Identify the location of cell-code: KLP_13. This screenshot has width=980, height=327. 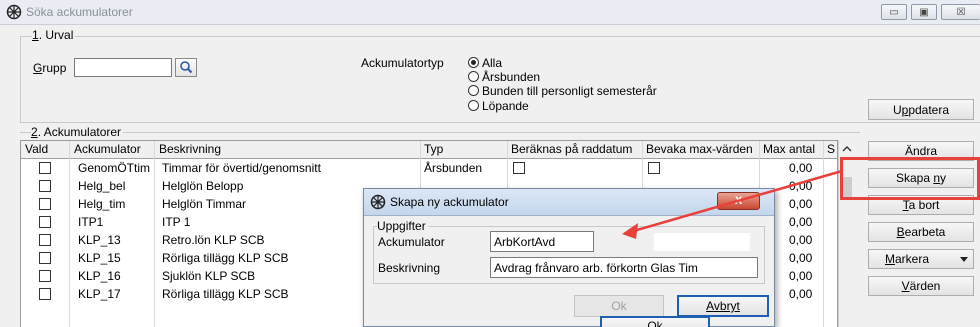
(99, 240).